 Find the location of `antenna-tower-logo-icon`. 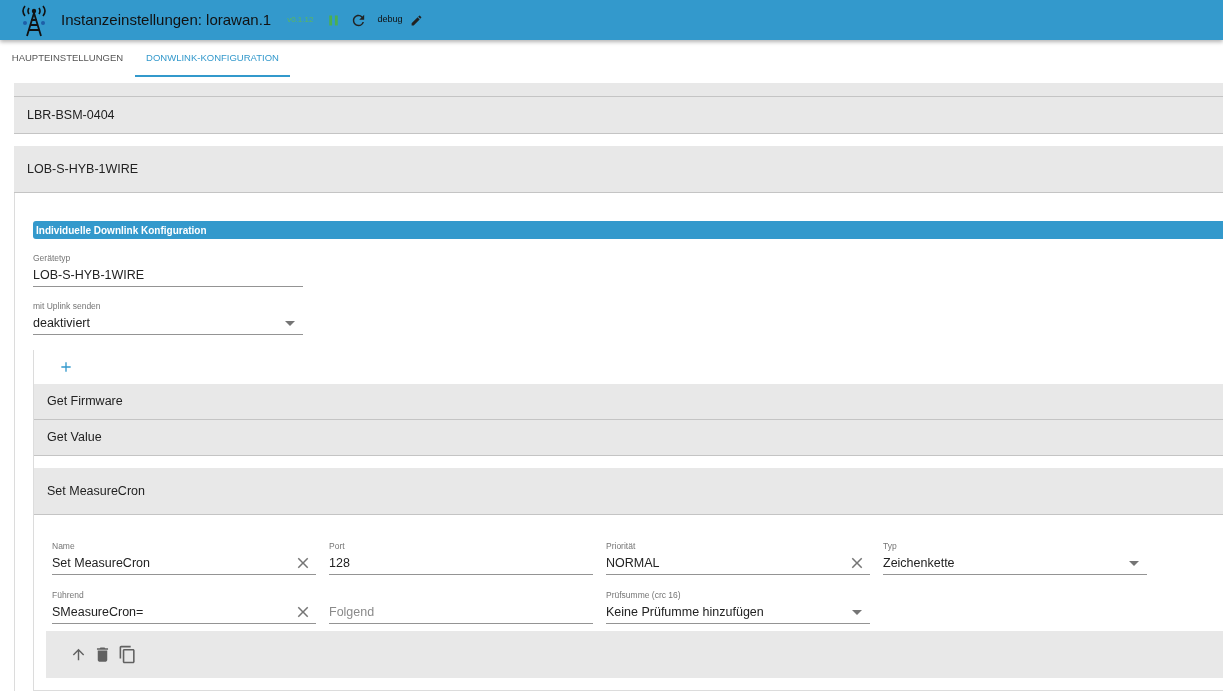

antenna-tower-logo-icon is located at coordinates (34, 20).